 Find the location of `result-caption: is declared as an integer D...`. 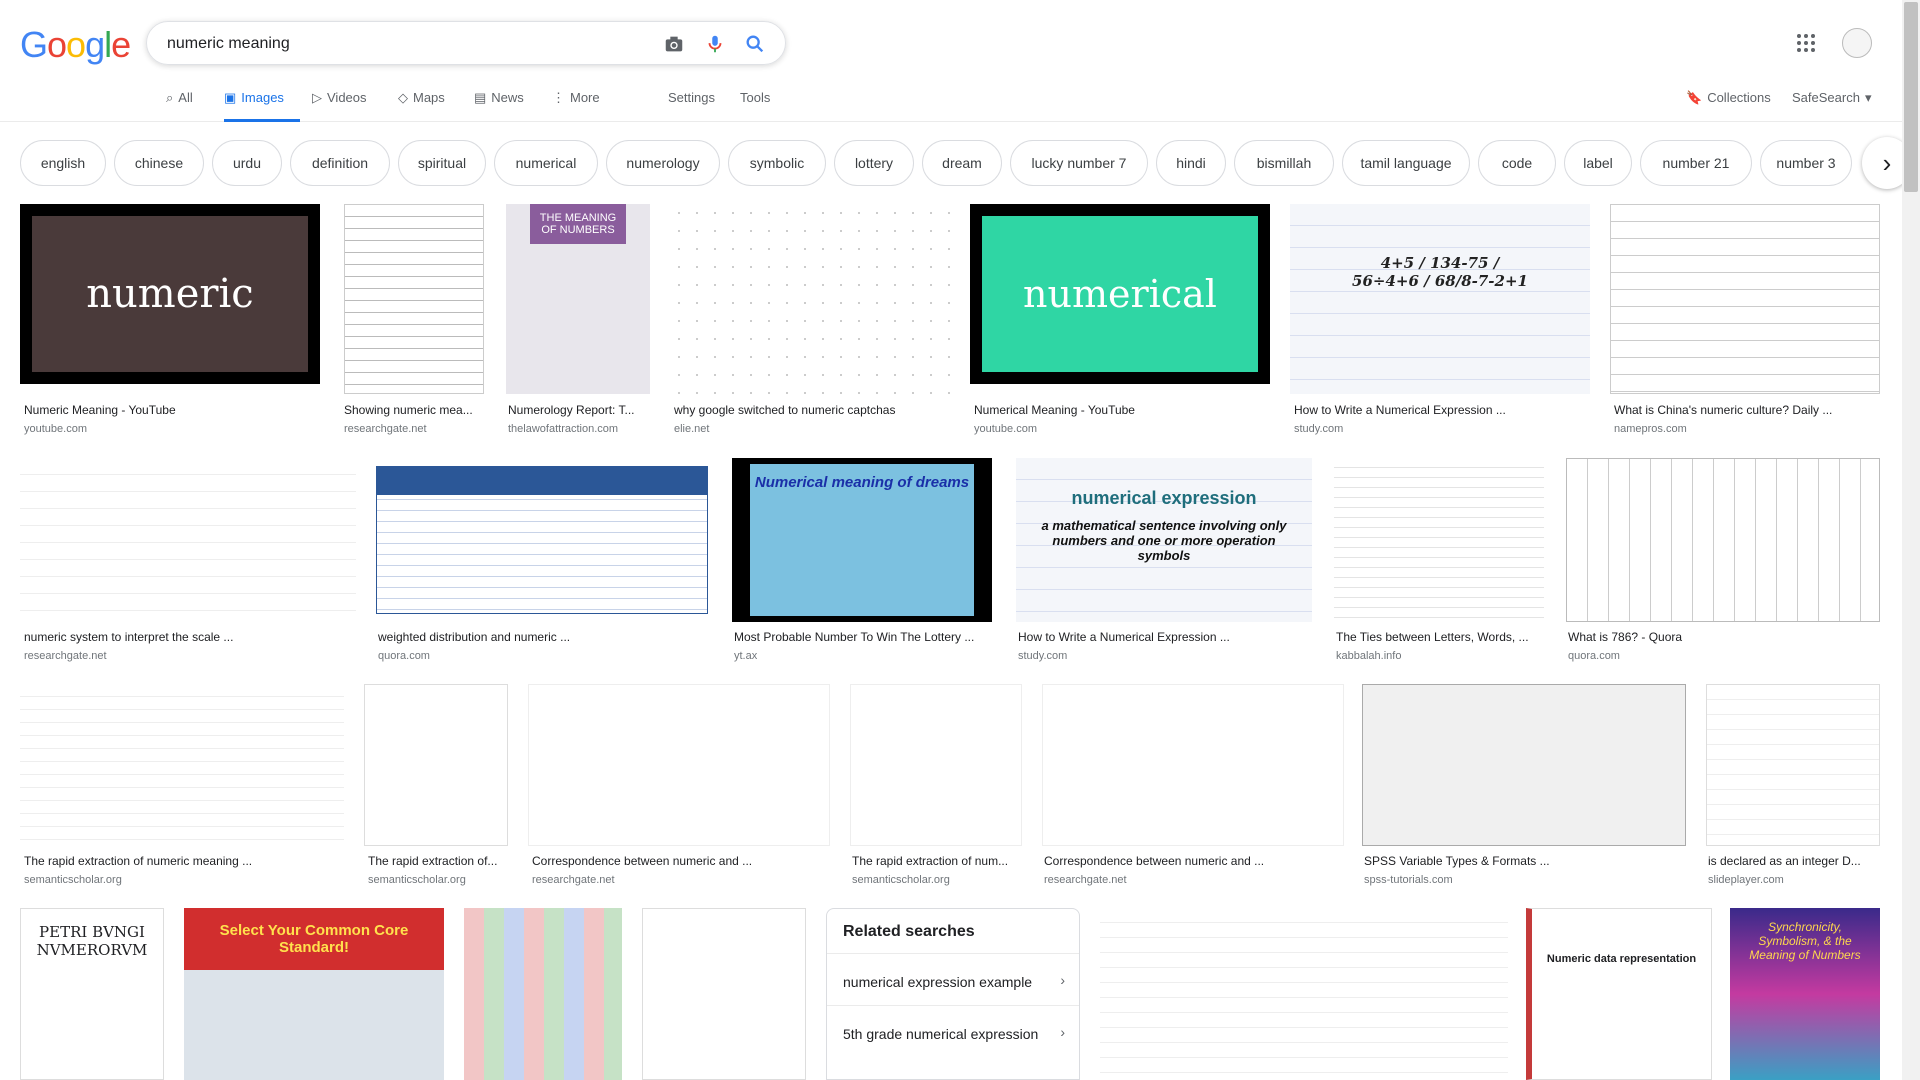

result-caption: is declared as an integer D... is located at coordinates (1793, 861).